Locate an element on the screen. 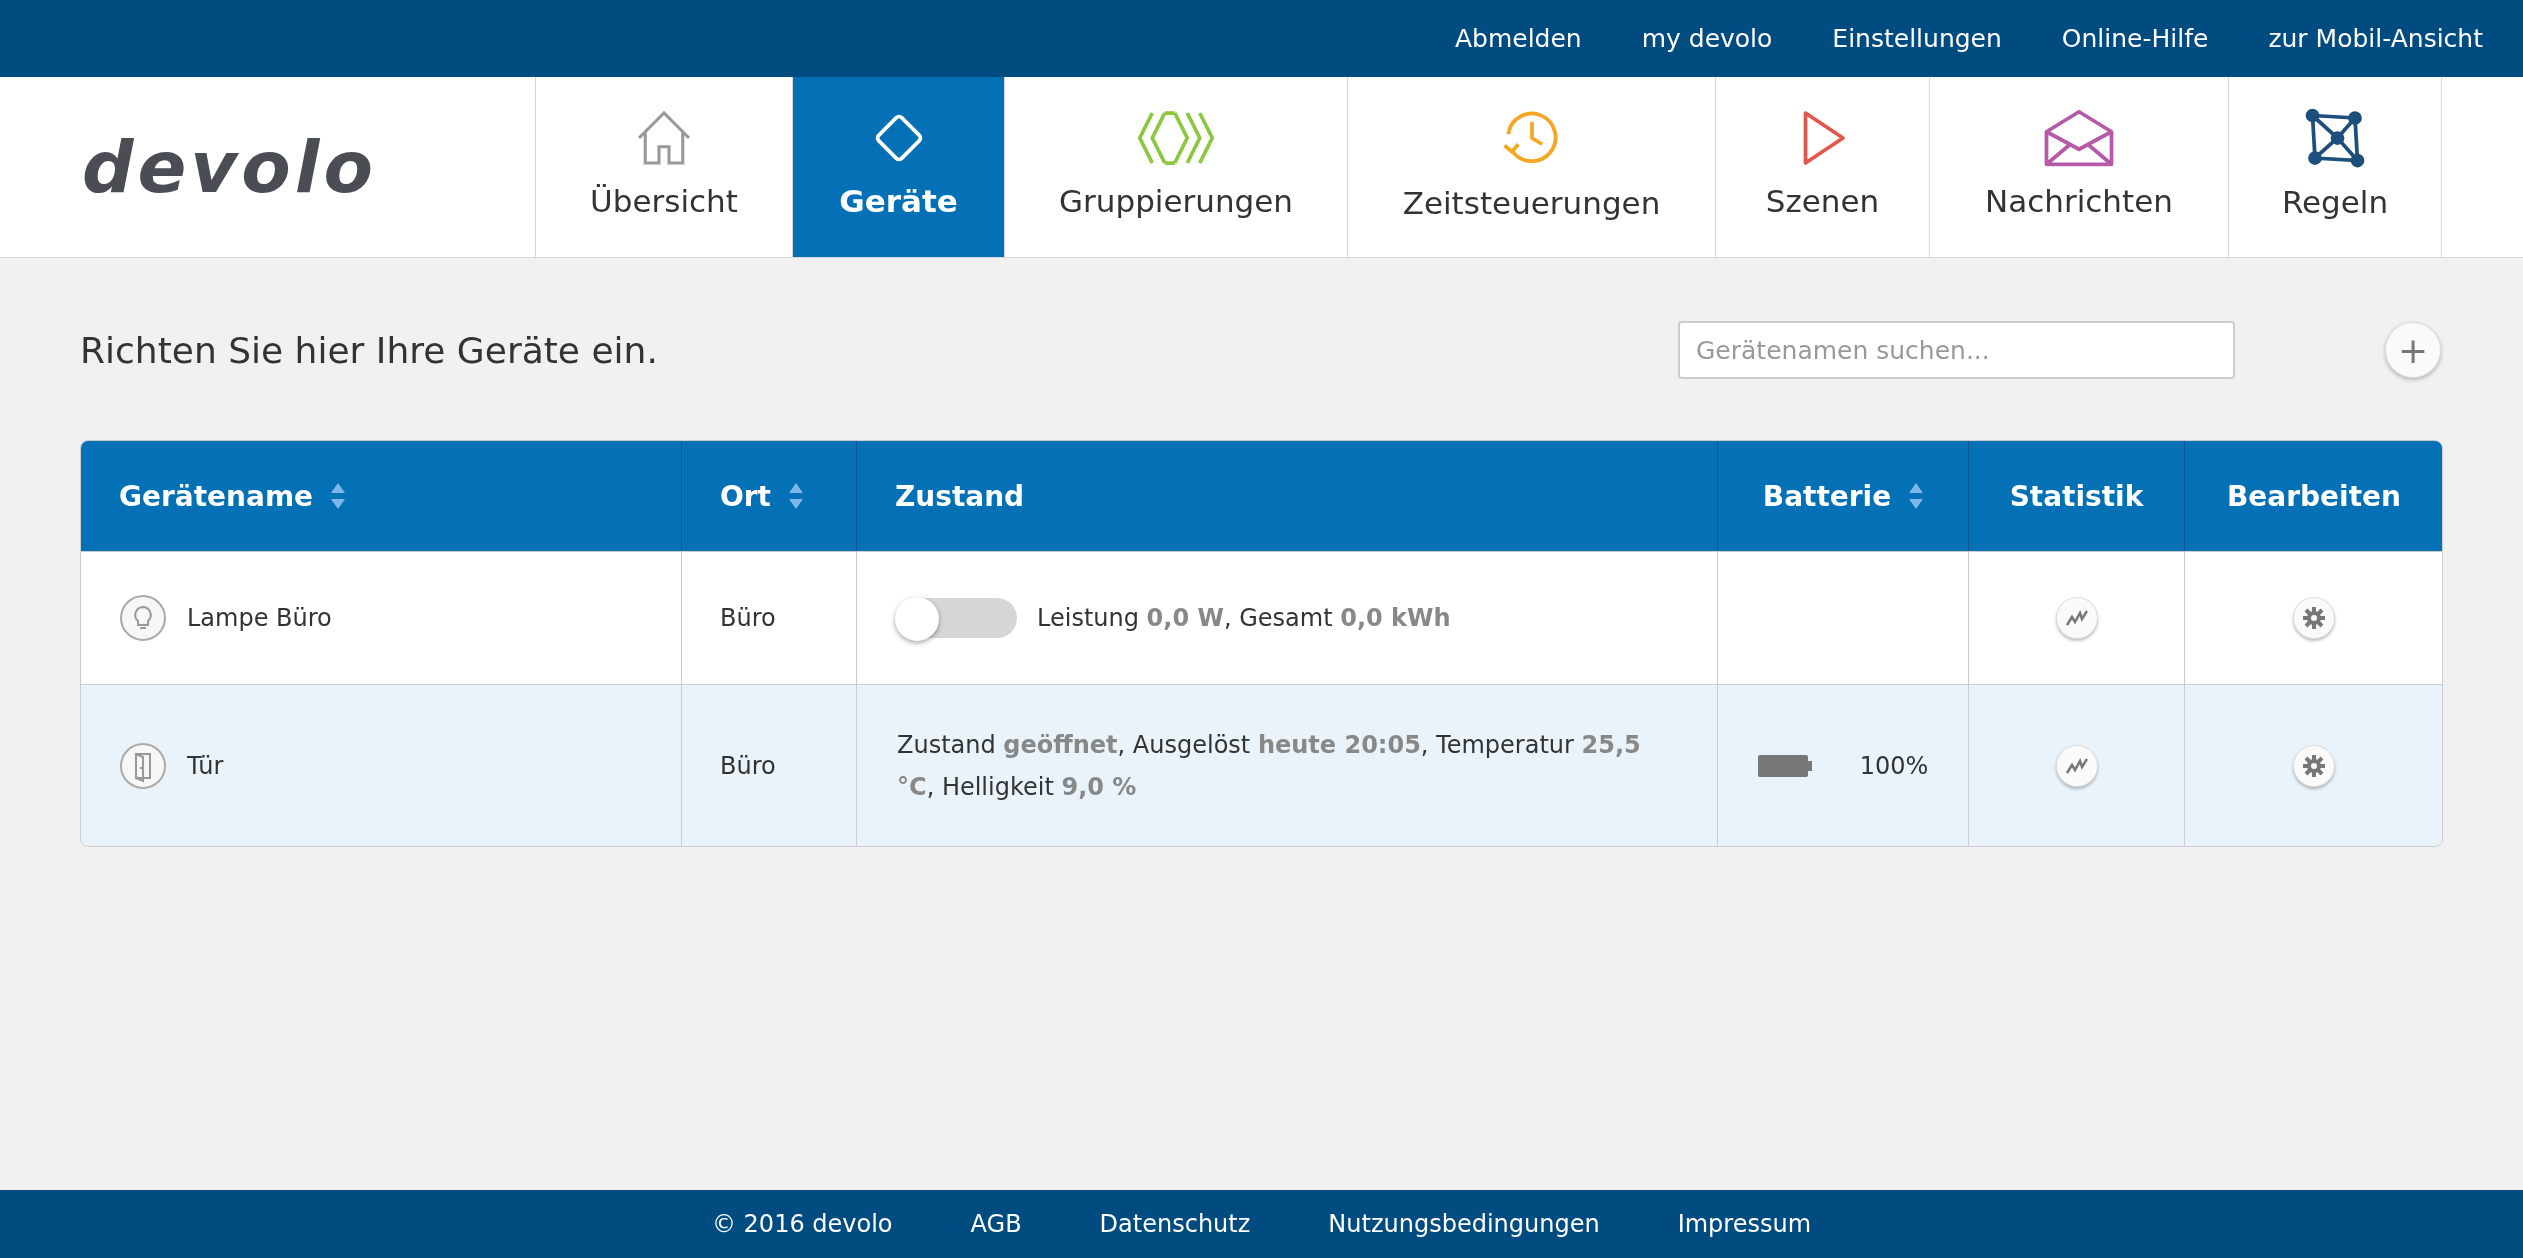 The image size is (2523, 1258). battery-reading: 100% is located at coordinates (1894, 765).